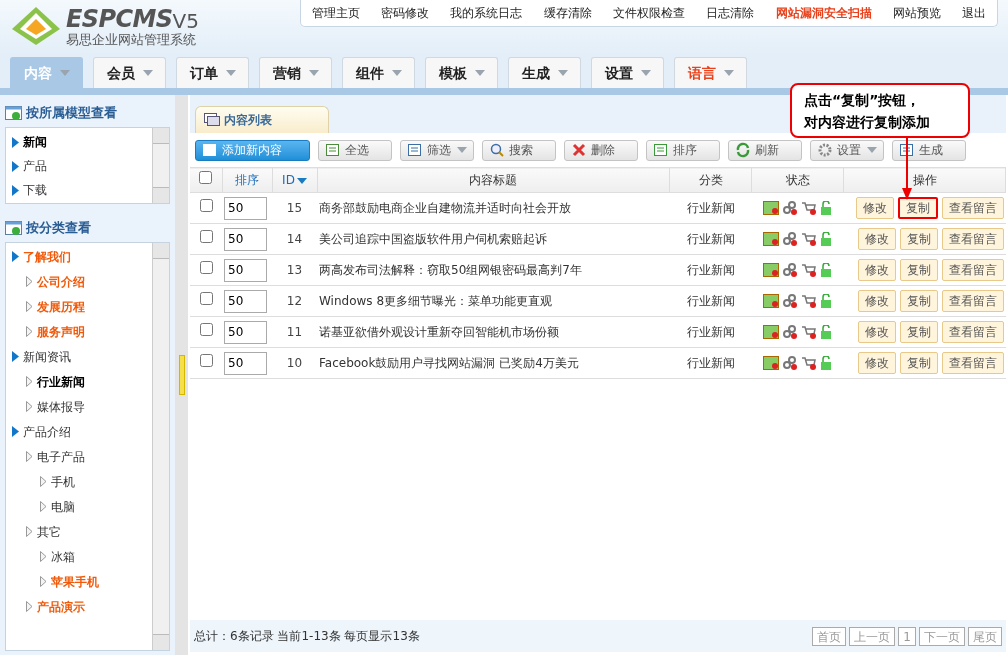 The image size is (1008, 655). Describe the element at coordinates (47, 431) in the screenshot. I see `tree-item: 产品介绍` at that location.